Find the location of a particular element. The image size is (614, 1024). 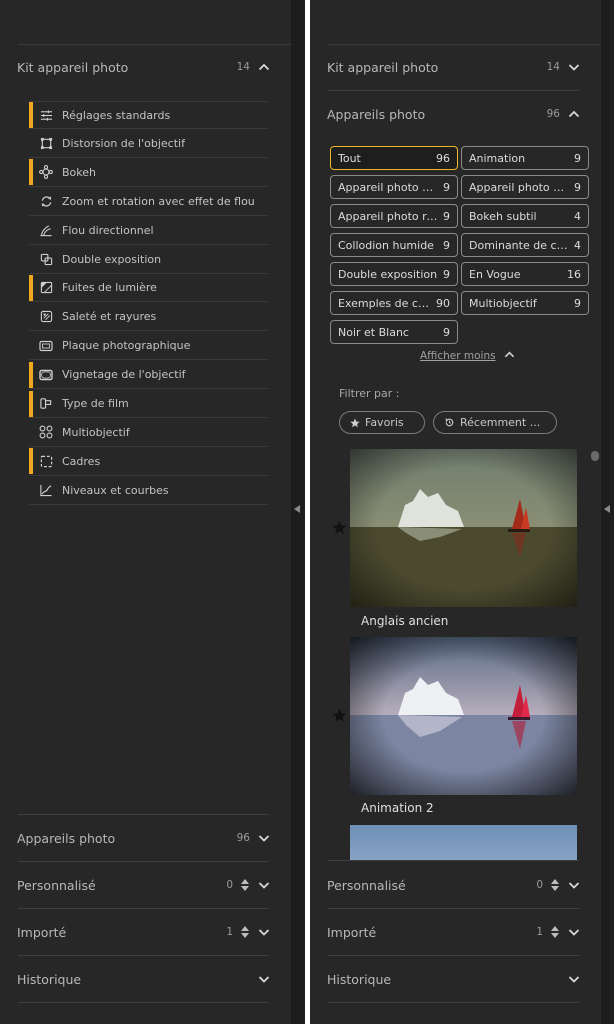

tool-item: Plaque photographique is located at coordinates (148, 346).